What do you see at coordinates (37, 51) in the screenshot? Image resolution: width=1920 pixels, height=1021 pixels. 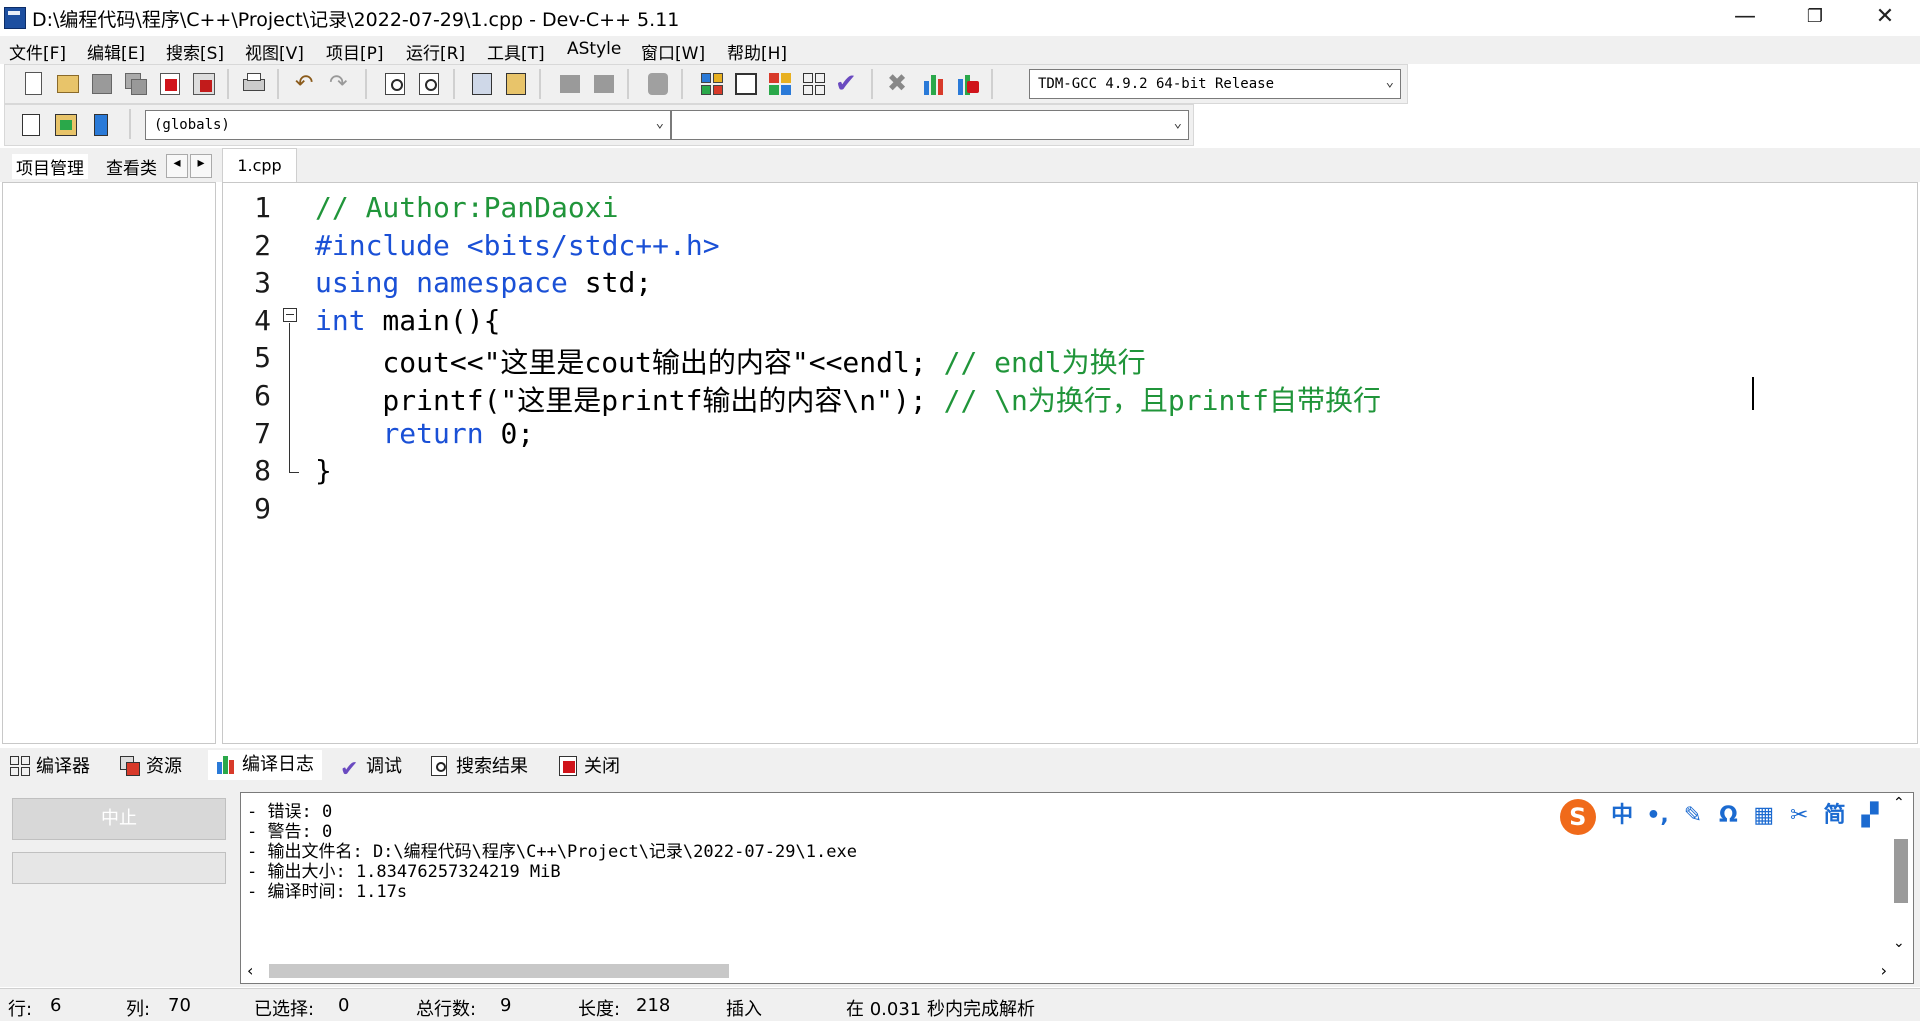 I see `menu-file: 文件[F]` at bounding box center [37, 51].